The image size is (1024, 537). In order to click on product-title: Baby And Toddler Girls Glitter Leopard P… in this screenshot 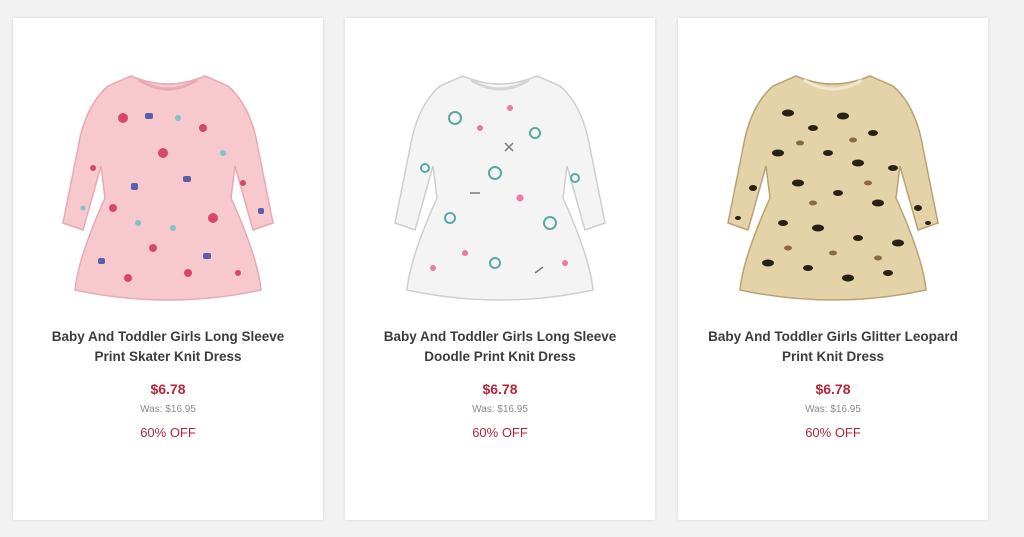, I will do `click(833, 347)`.